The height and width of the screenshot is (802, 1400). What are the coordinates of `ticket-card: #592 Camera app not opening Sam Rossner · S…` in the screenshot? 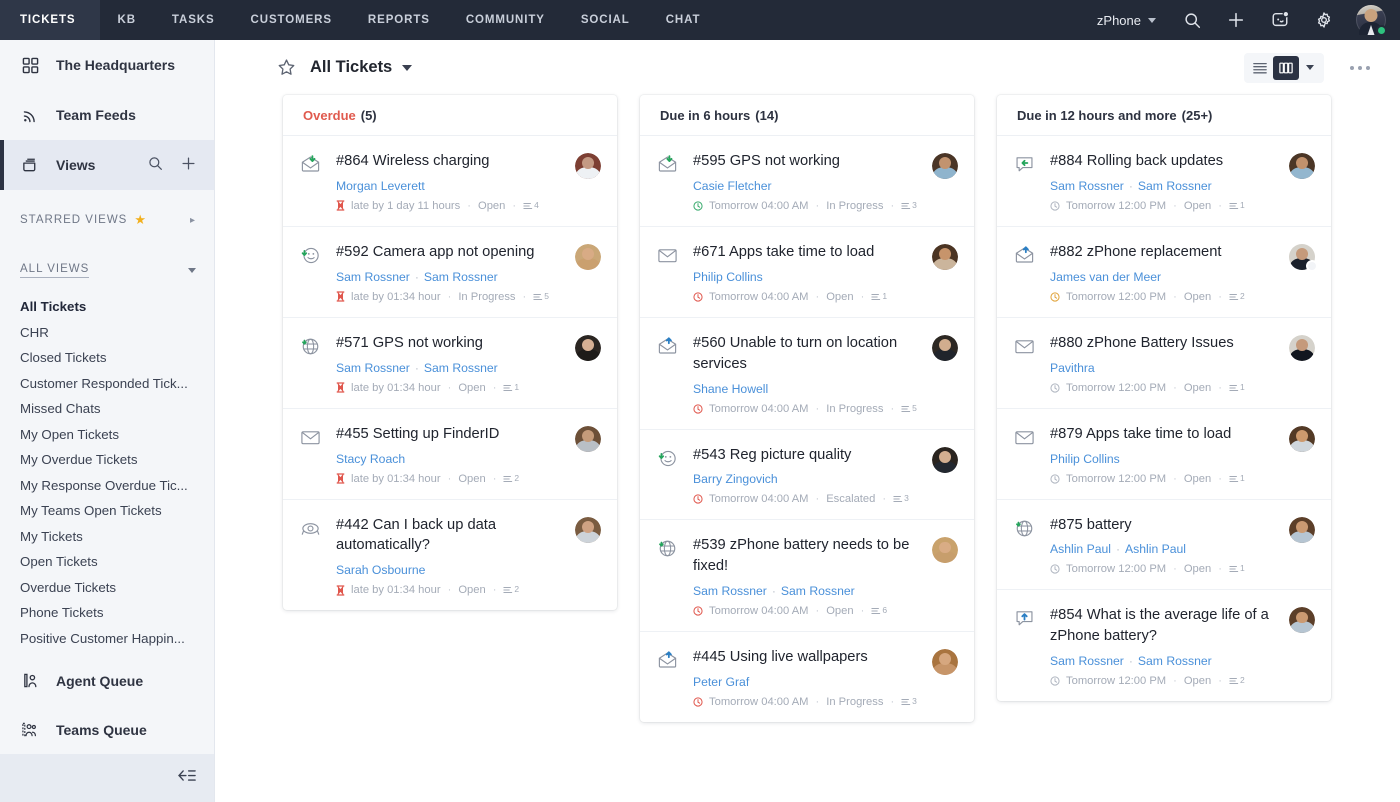 It's located at (450, 272).